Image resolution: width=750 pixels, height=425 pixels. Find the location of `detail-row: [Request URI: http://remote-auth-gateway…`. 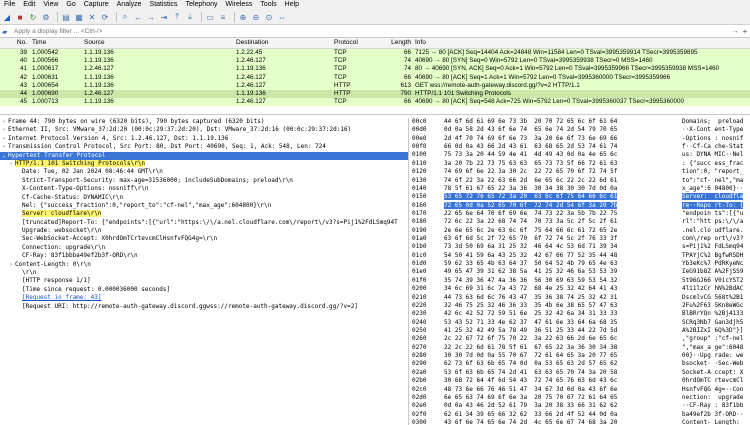

detail-row: [Request URI: http://remote-auth-gateway… is located at coordinates (204, 307).